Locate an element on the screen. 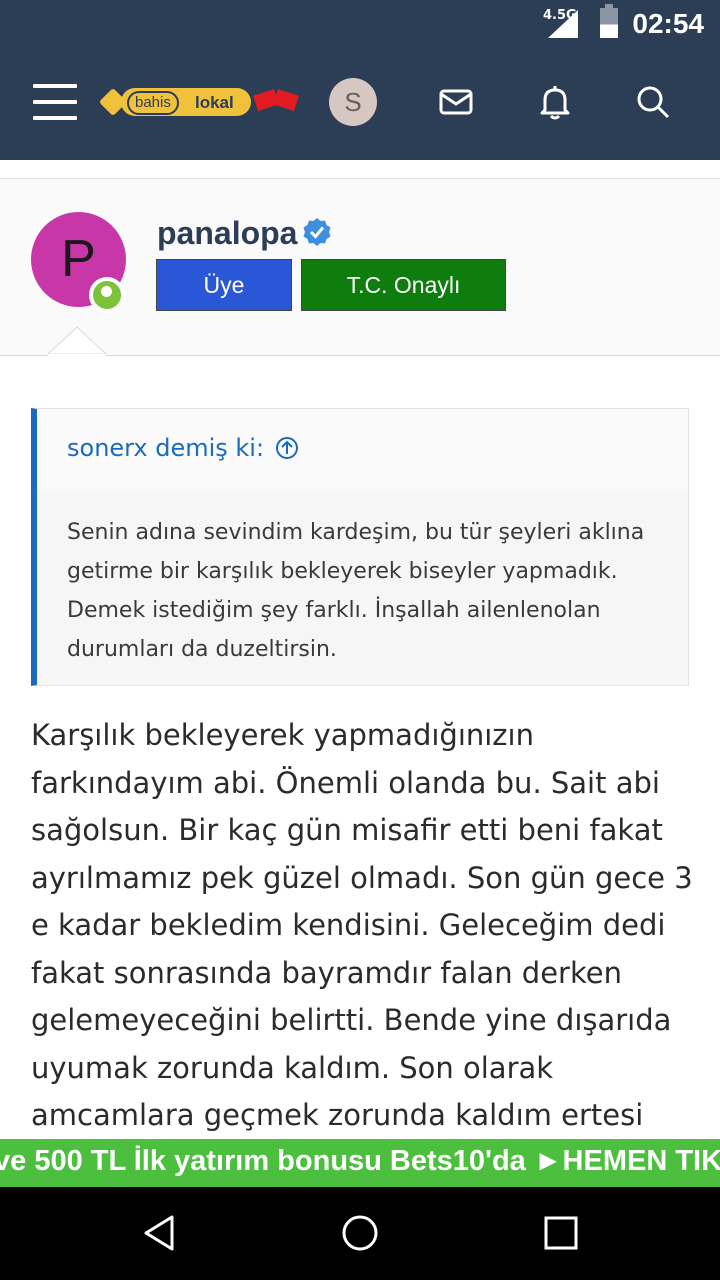 This screenshot has width=720, height=1280. logo-word-bahis: bahis is located at coordinates (153, 103).